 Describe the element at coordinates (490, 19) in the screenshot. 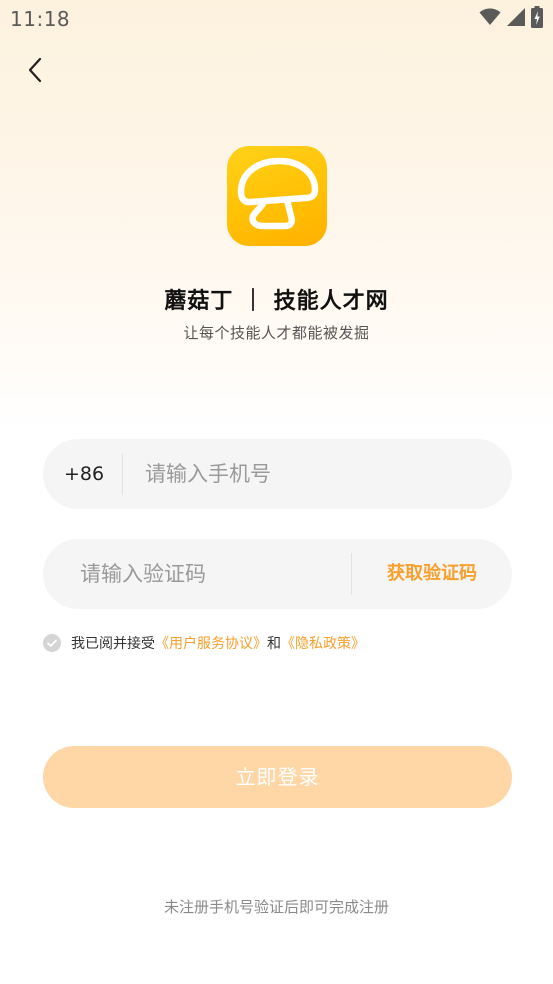

I see `wifi-icon` at that location.